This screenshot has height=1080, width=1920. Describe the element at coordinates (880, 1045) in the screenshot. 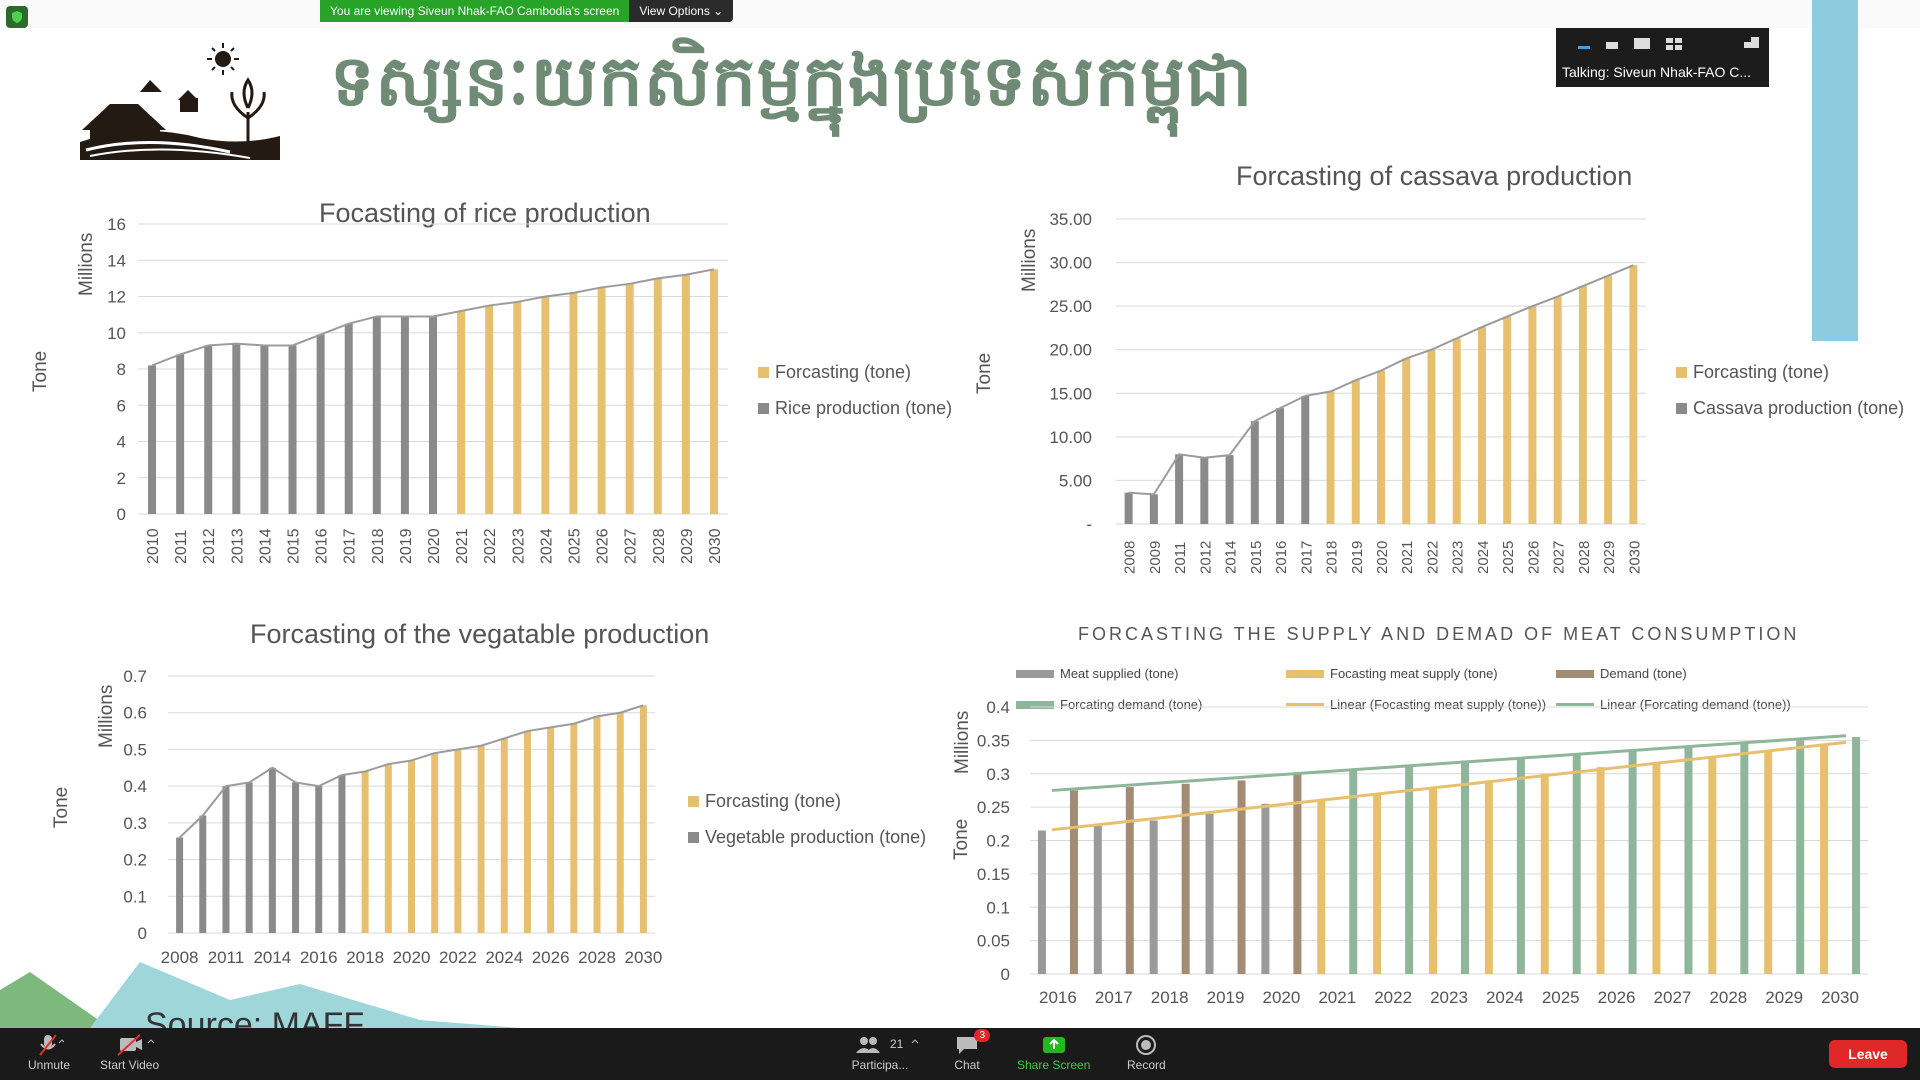

I see `participants-icon: 21` at that location.